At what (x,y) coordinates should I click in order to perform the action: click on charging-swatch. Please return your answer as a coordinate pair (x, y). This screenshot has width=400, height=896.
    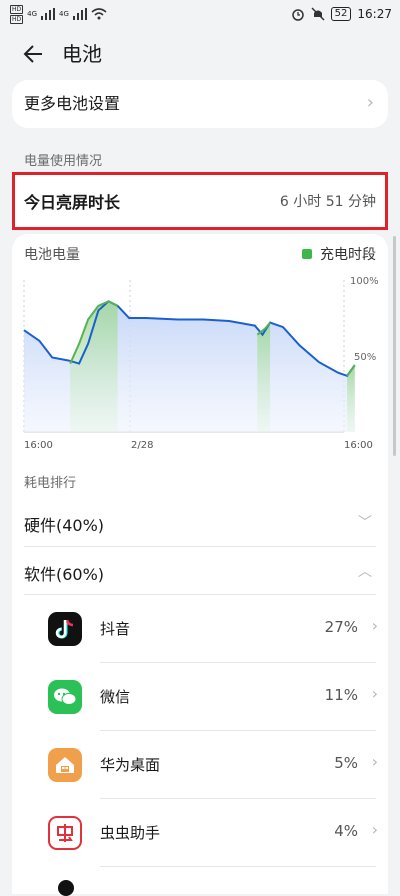
    Looking at the image, I should click on (307, 254).